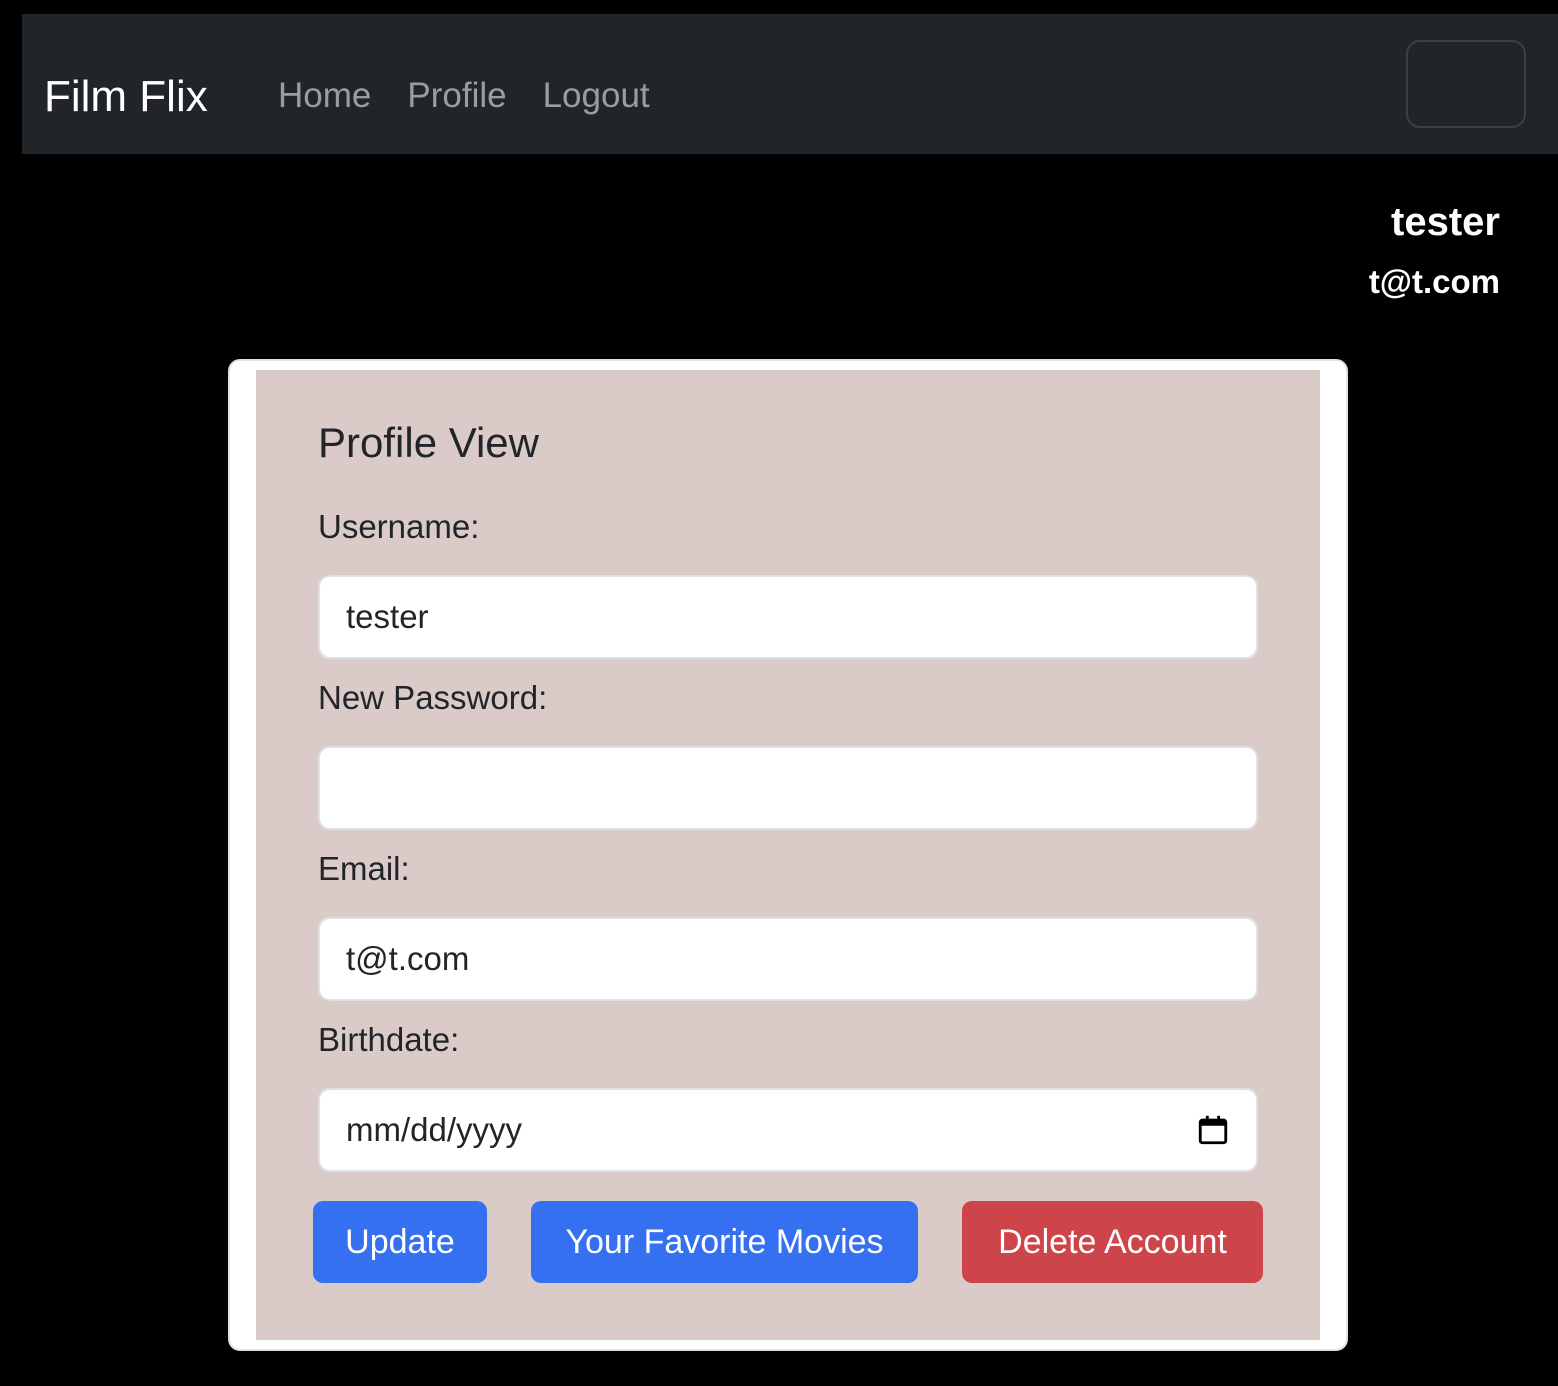  What do you see at coordinates (596, 96) in the screenshot?
I see `nav-link-logout: Logout` at bounding box center [596, 96].